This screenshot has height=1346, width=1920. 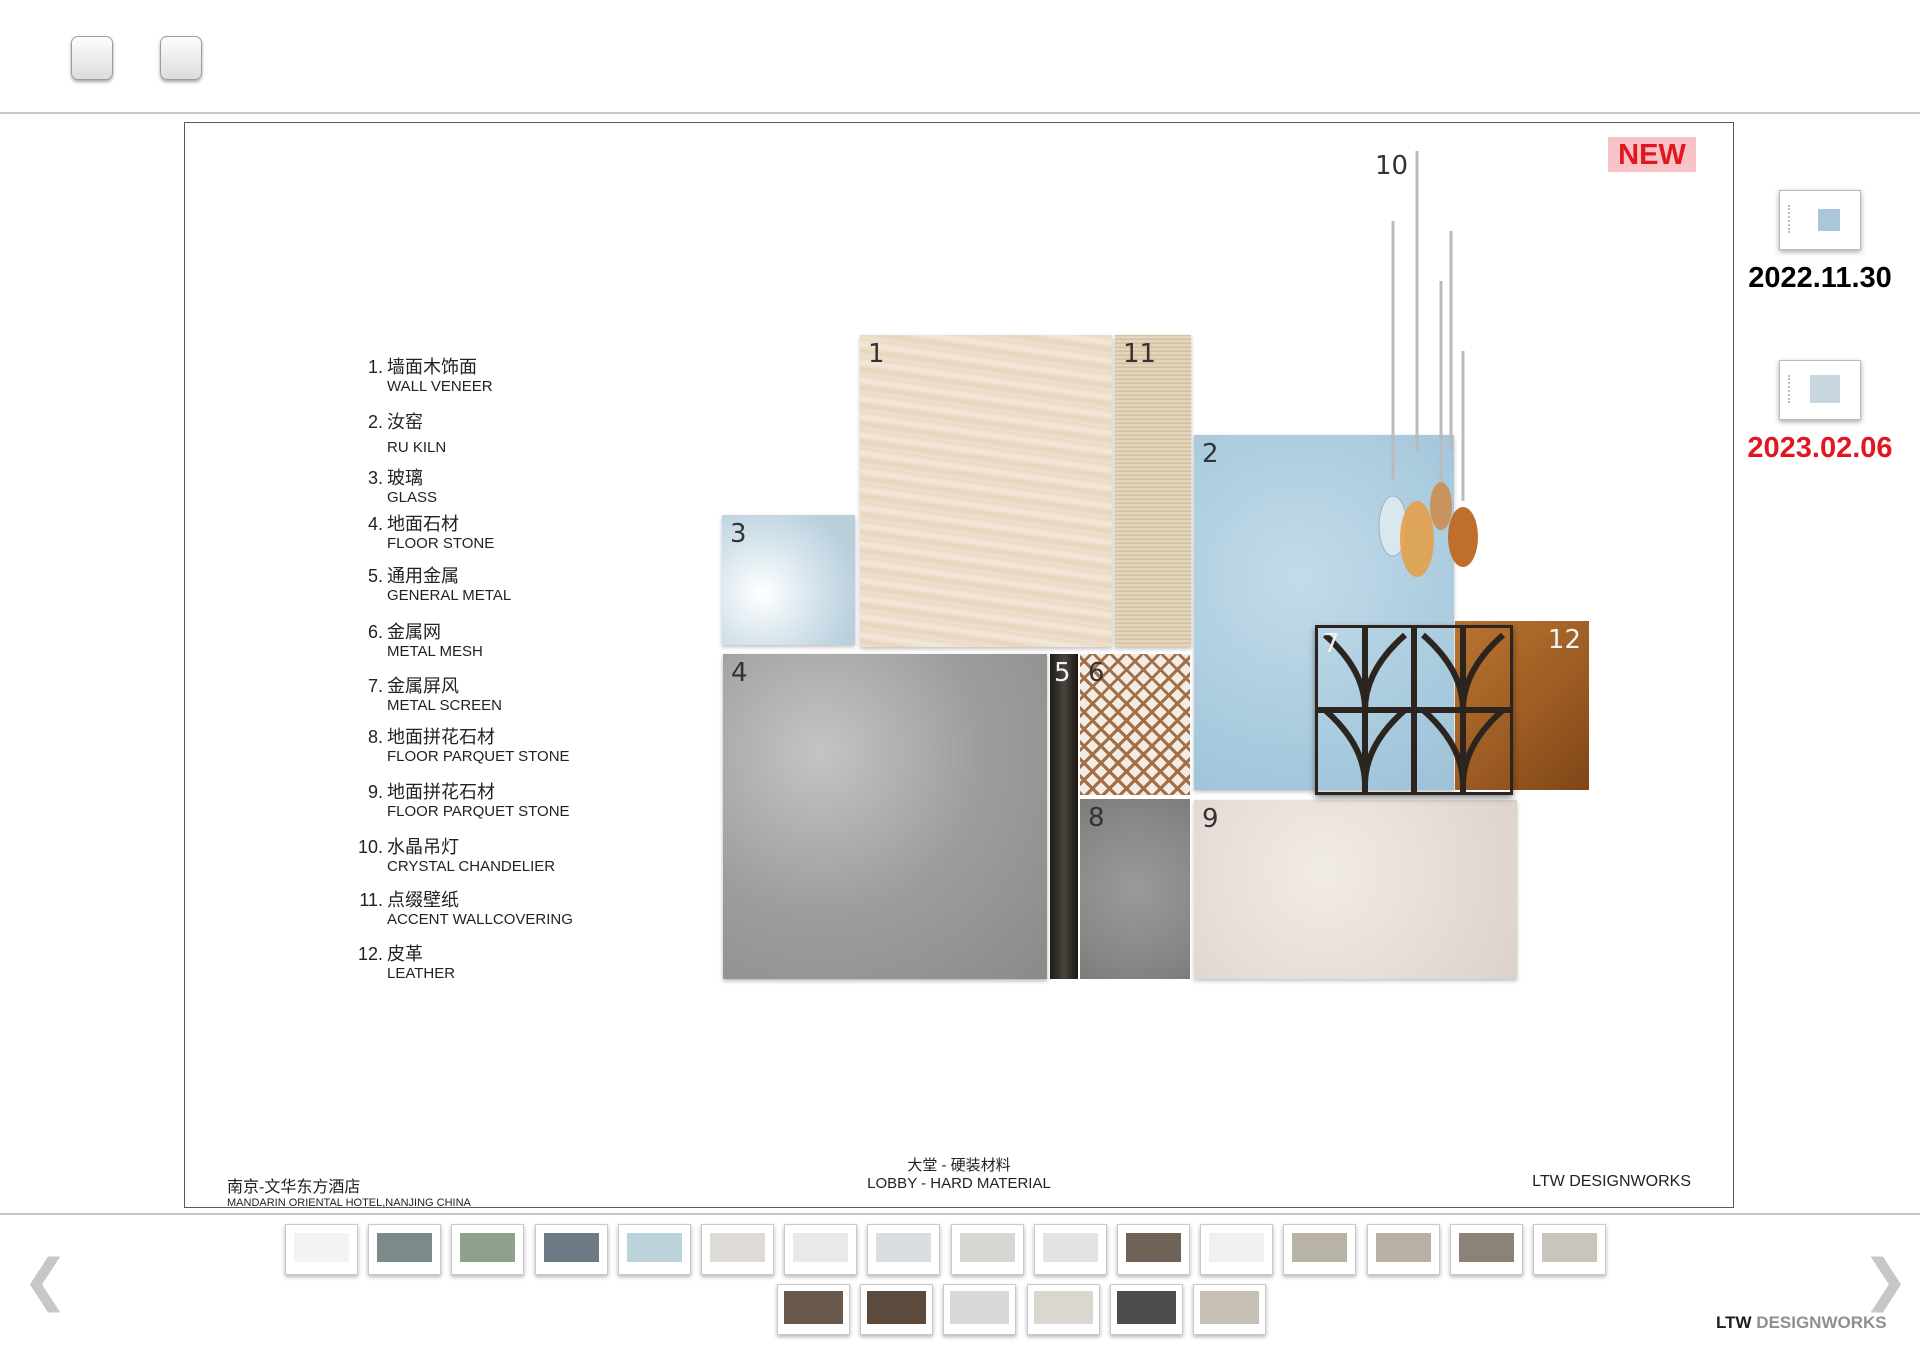 What do you see at coordinates (402, 487) in the screenshot?
I see `legend-item: 3. 玻璃 GLASS` at bounding box center [402, 487].